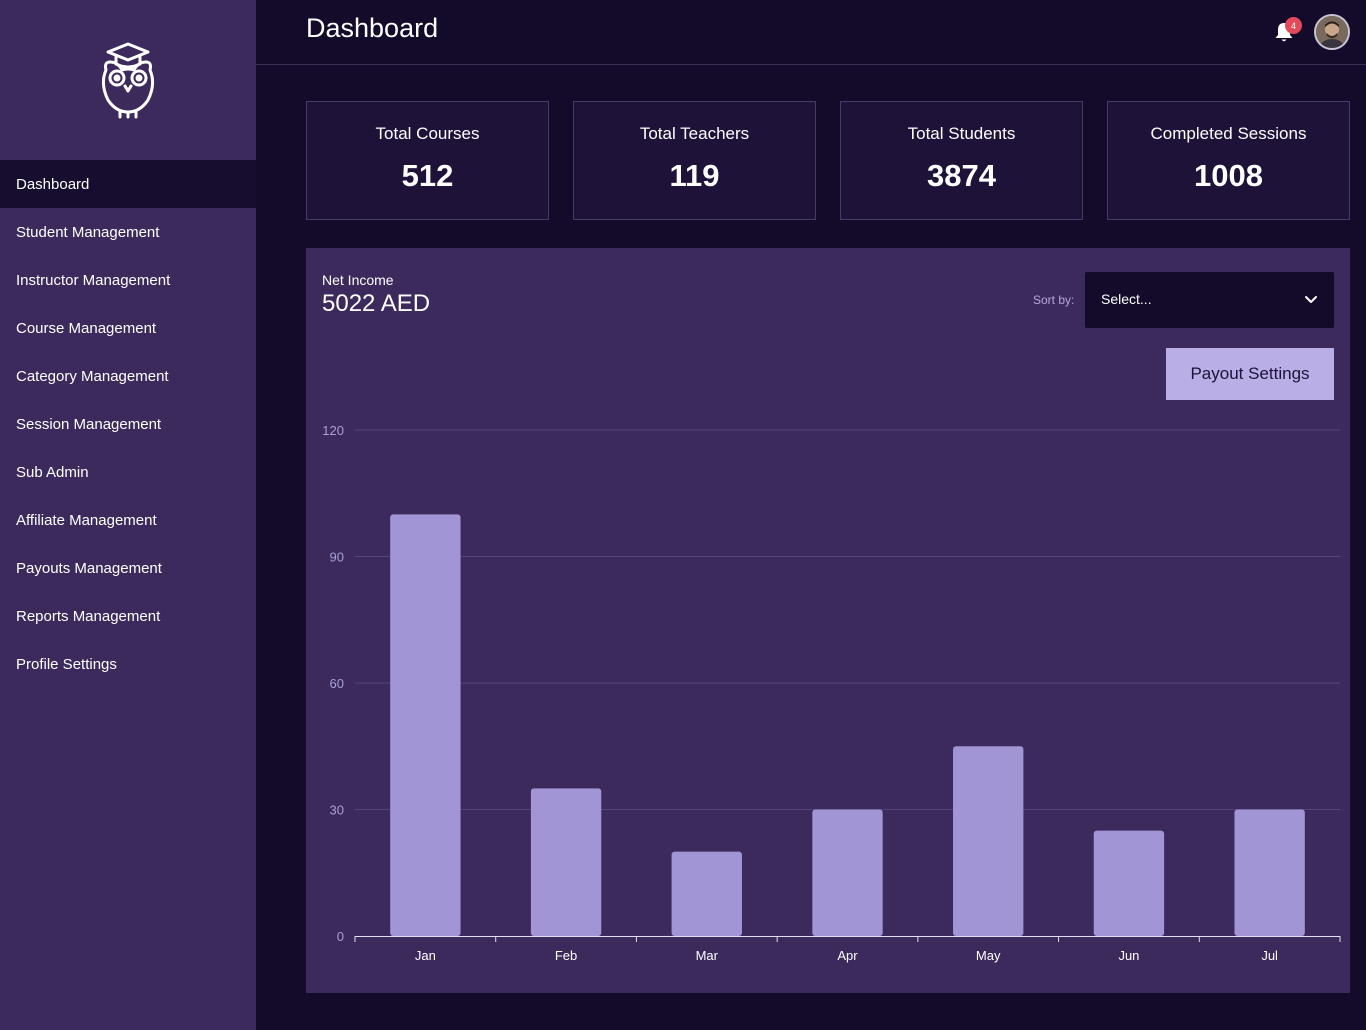 The width and height of the screenshot is (1366, 1030). What do you see at coordinates (707, 955) in the screenshot?
I see `x-tick-label: Mar` at bounding box center [707, 955].